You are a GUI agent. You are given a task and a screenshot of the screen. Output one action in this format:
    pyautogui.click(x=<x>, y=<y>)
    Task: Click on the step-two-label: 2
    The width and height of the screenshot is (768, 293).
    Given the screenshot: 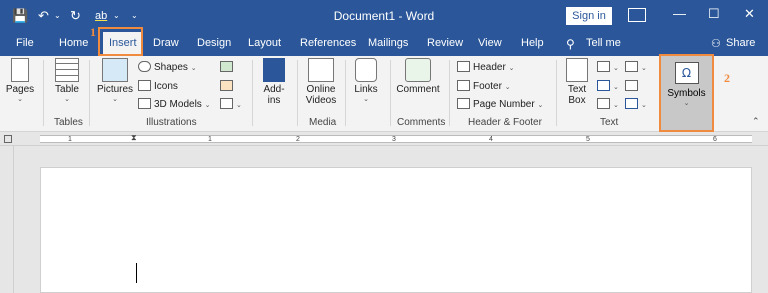 What is the action you would take?
    pyautogui.click(x=727, y=78)
    